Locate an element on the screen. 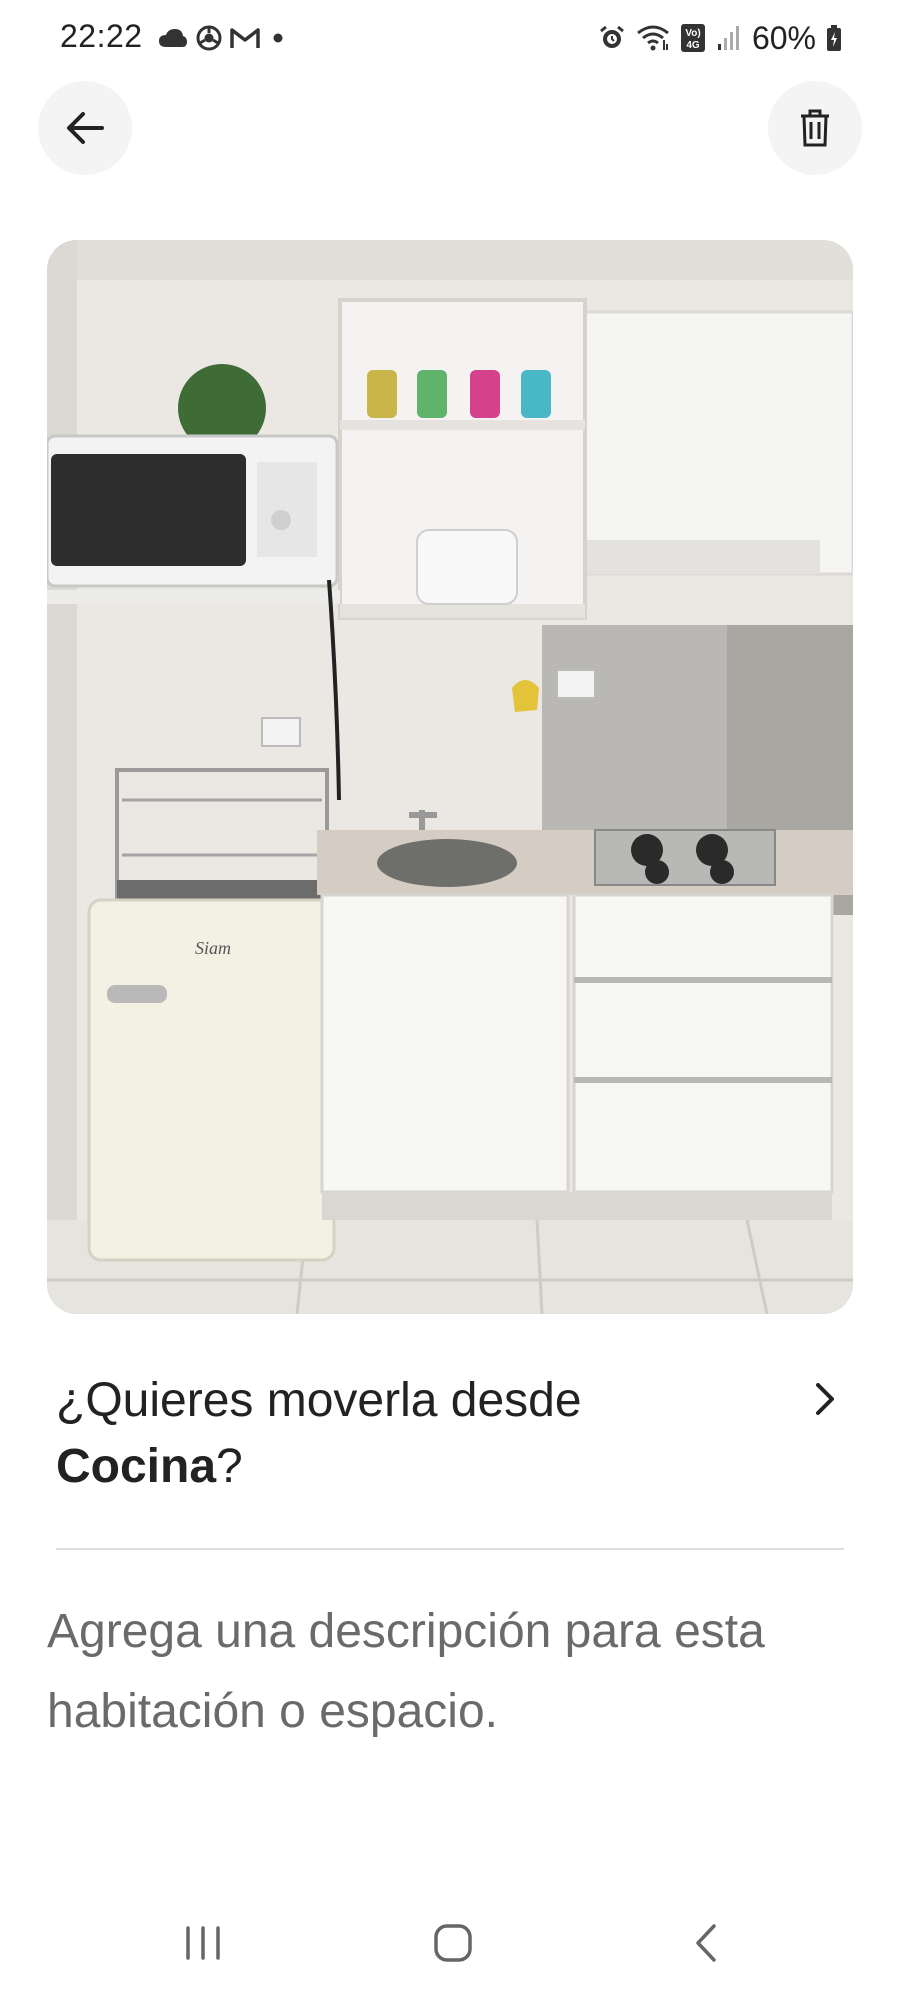 This screenshot has width=900, height=2000. back-button is located at coordinates (85, 128).